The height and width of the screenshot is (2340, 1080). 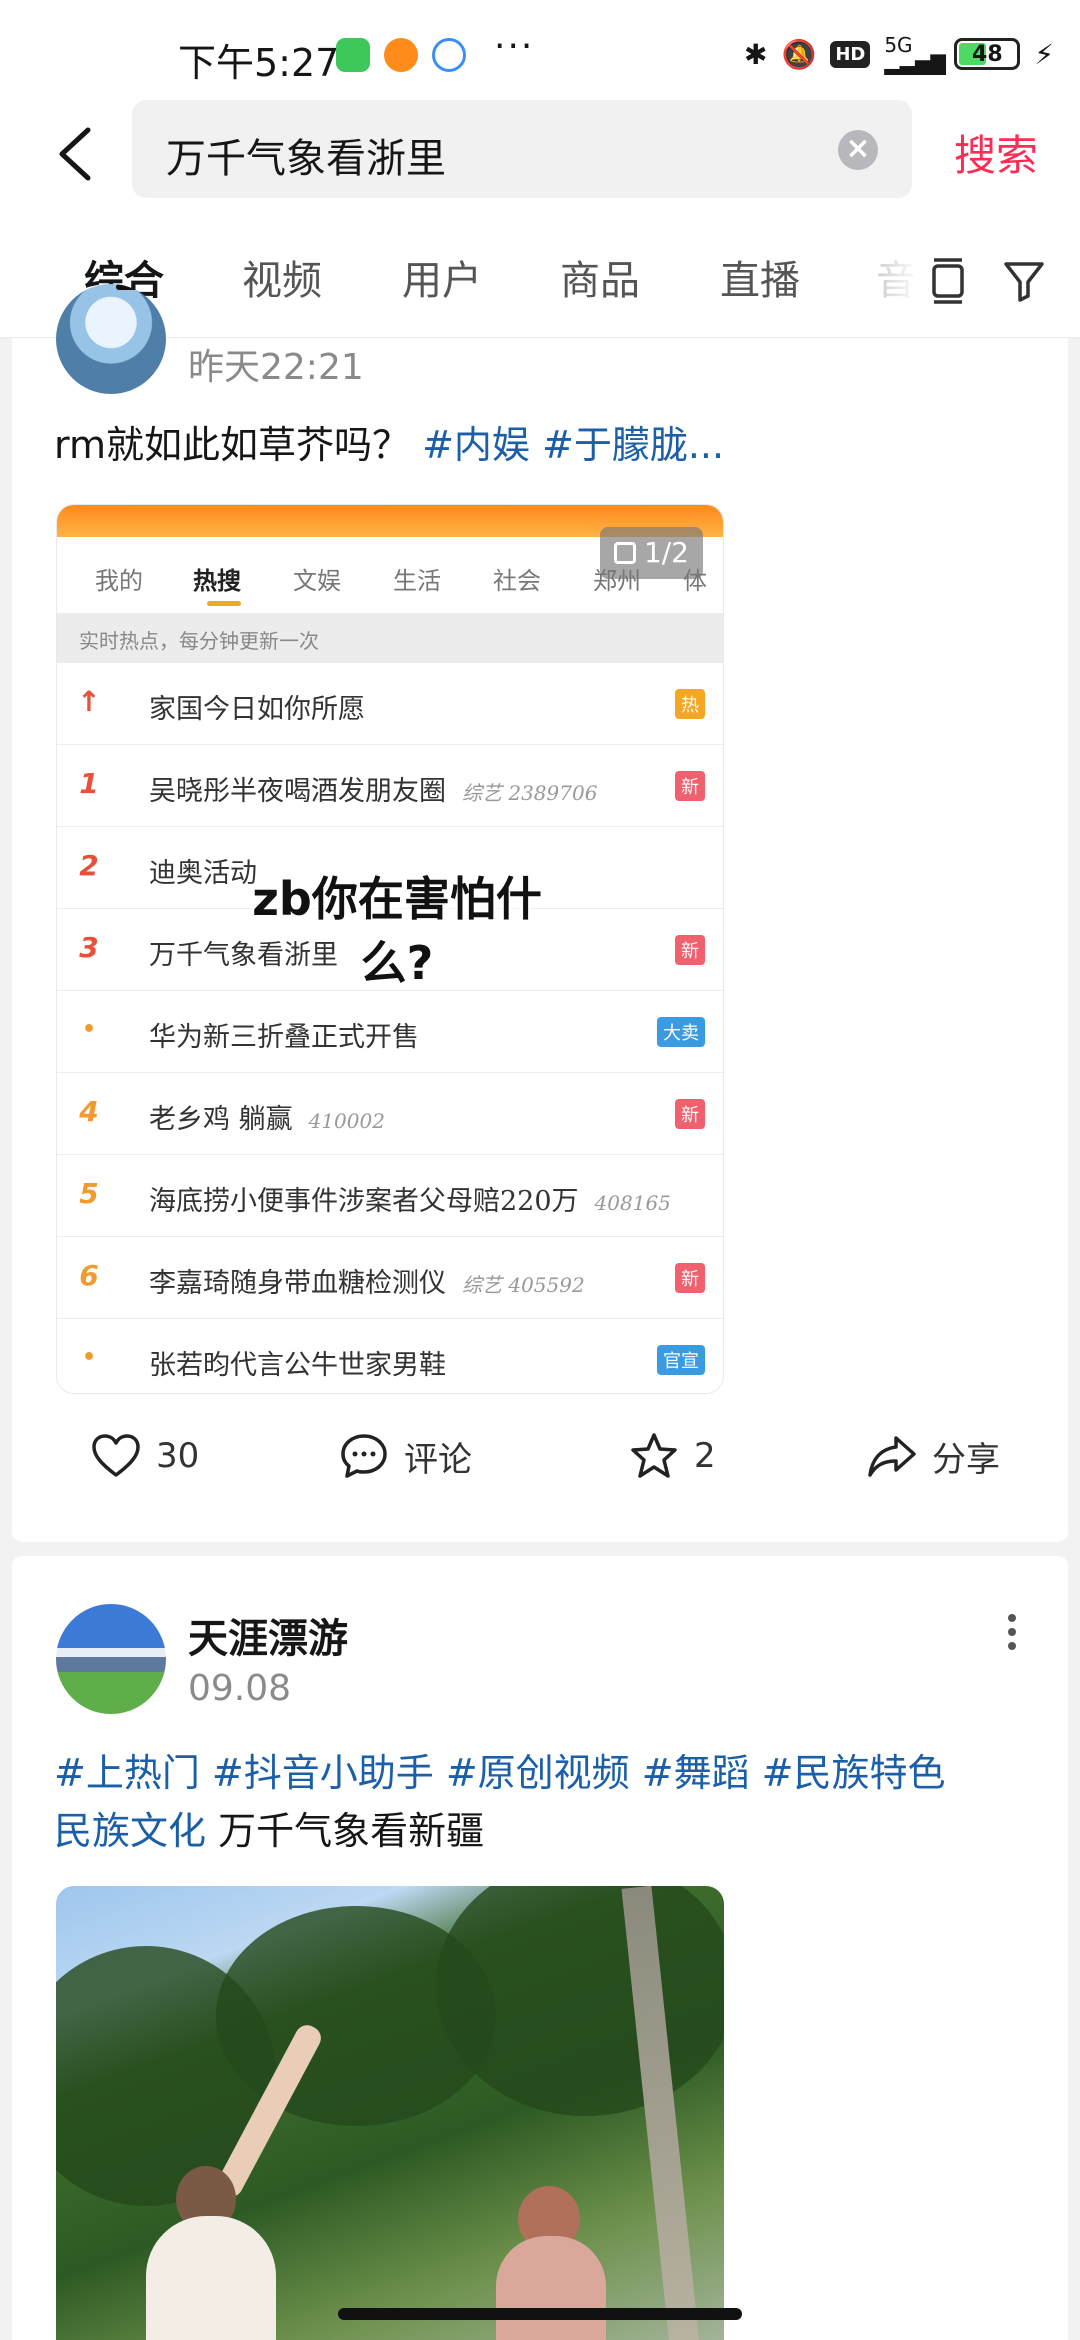 I want to click on search-button: 搜索, so click(x=996, y=152).